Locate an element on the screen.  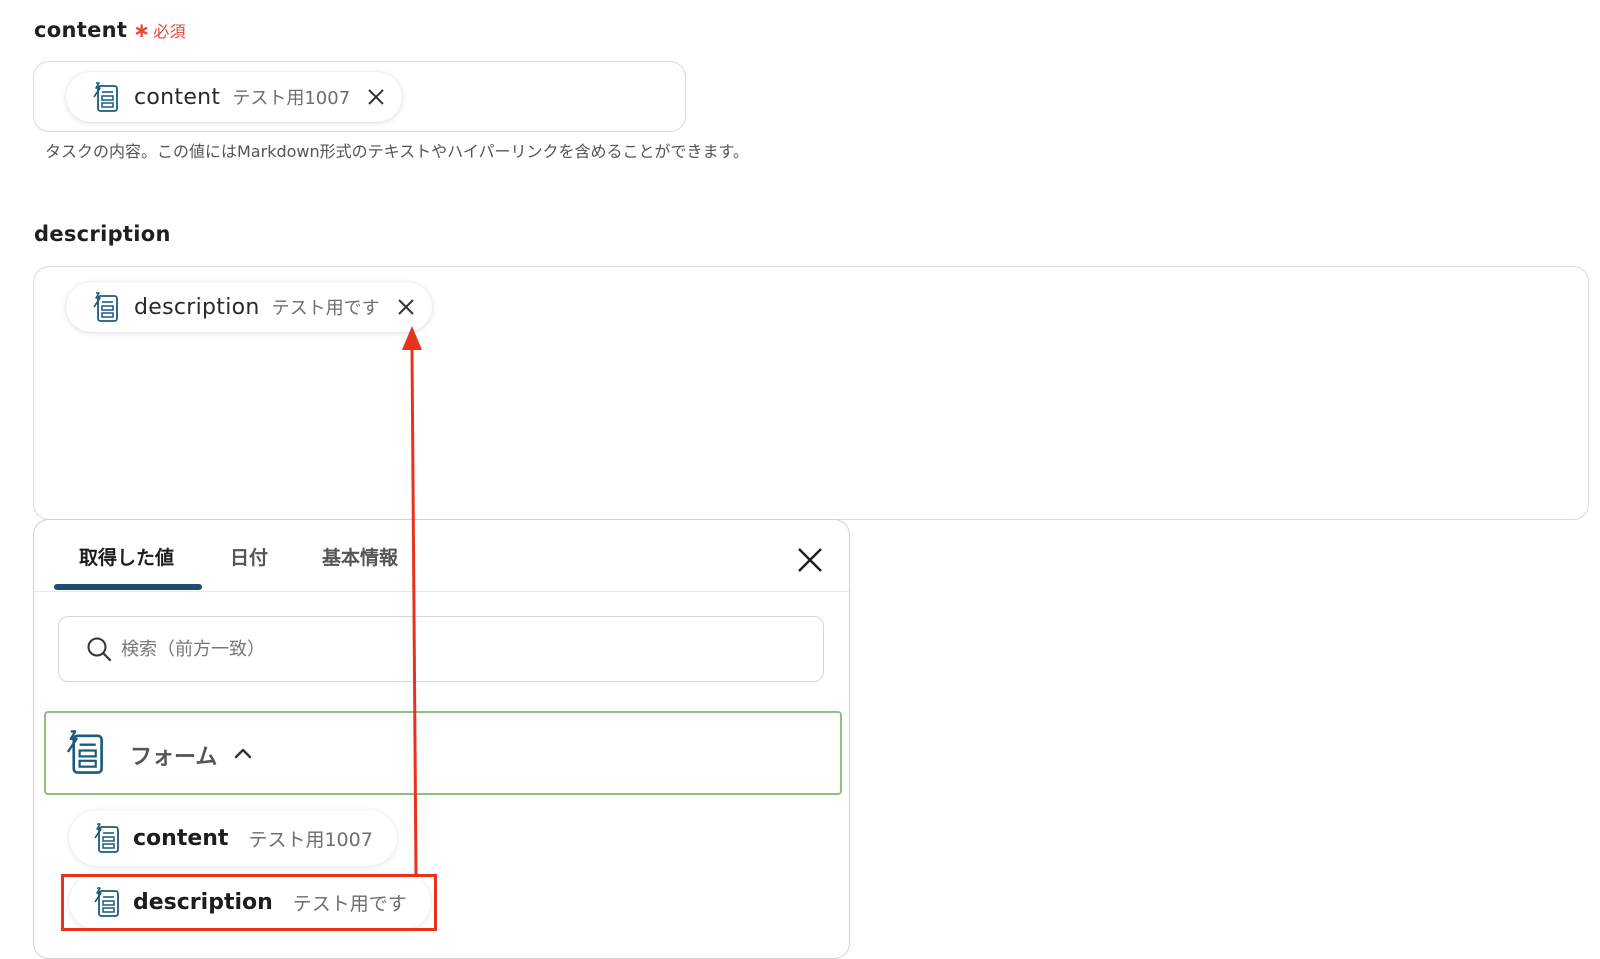
tab-acquired-values: 取得した値 is located at coordinates (126, 556).